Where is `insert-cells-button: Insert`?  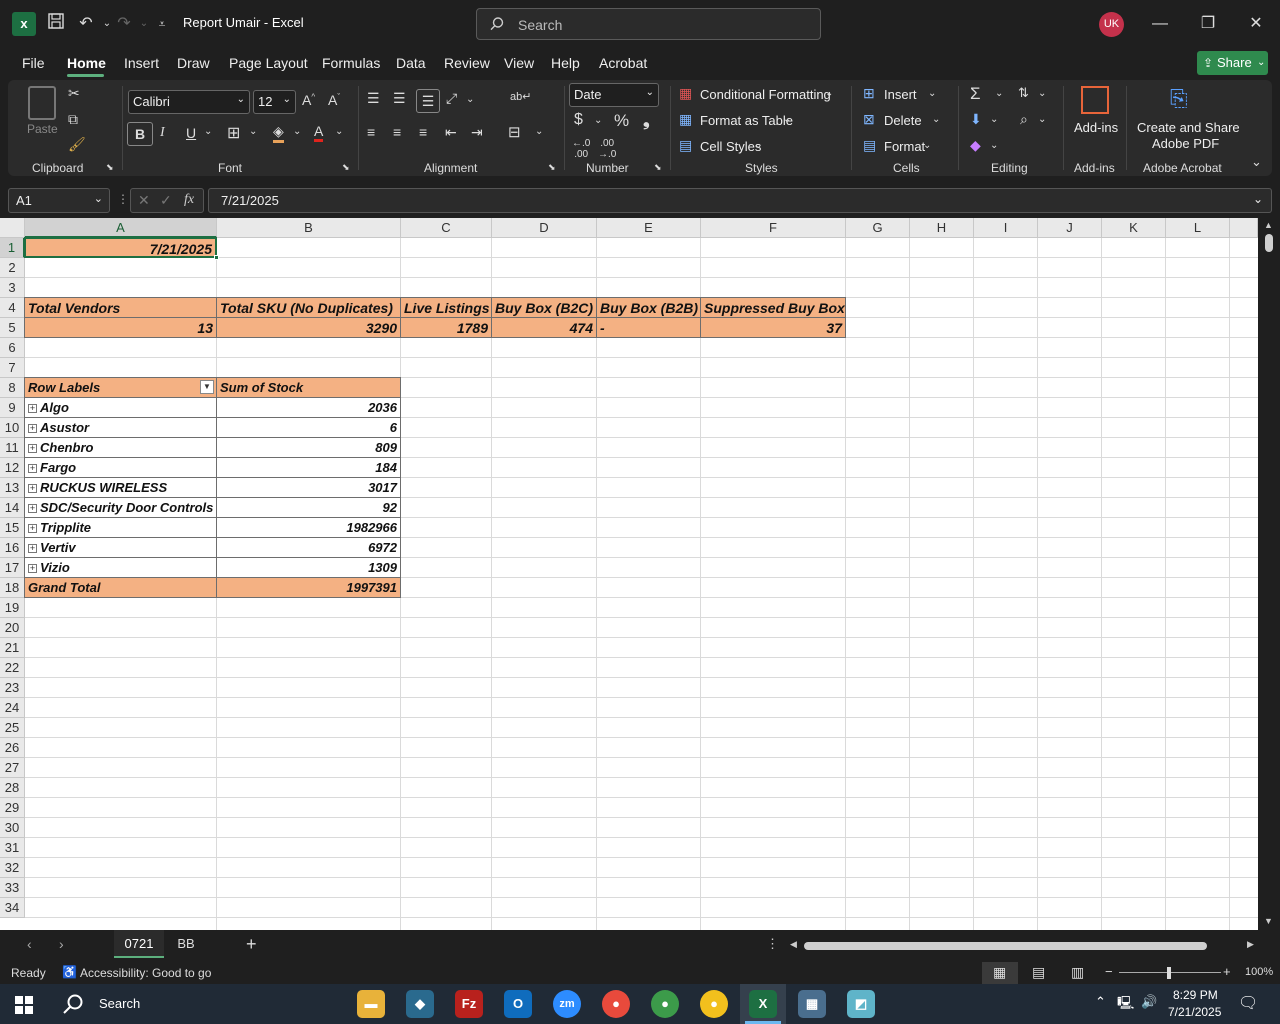 insert-cells-button: Insert is located at coordinates (900, 94).